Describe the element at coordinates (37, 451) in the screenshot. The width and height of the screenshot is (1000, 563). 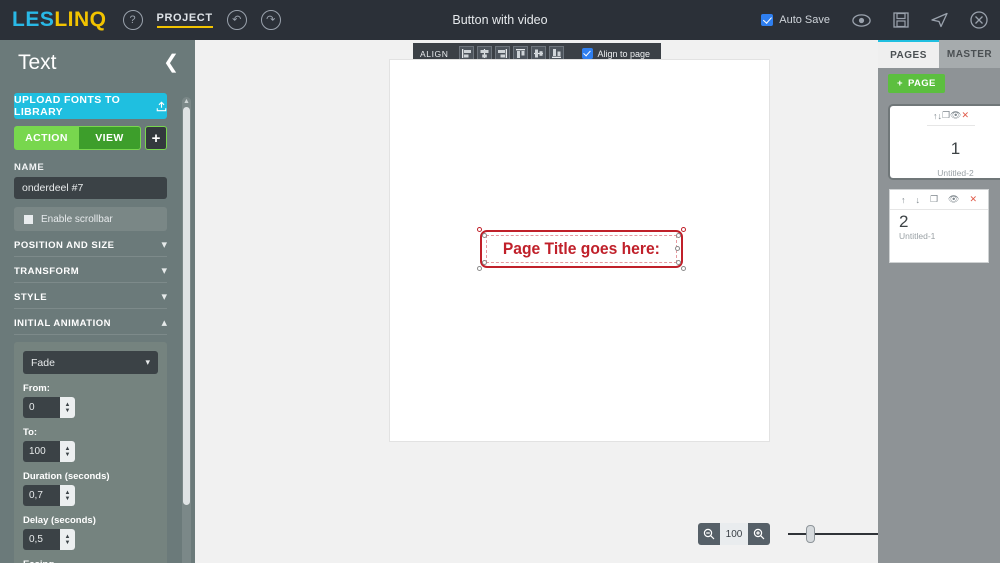
I see `to-value: 100` at that location.